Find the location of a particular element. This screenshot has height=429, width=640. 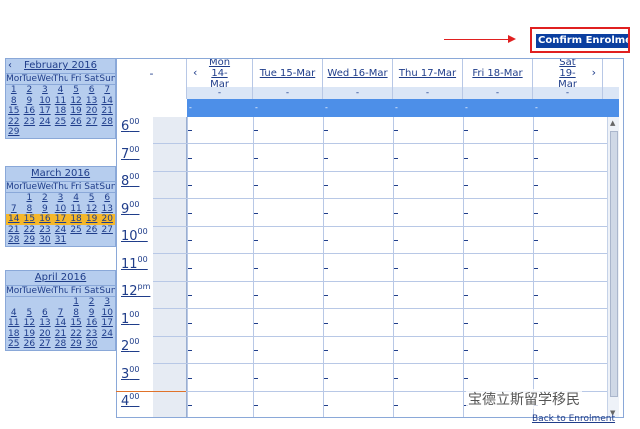

vertical-scrollbar: ▲ ▼ is located at coordinates (613, 267).